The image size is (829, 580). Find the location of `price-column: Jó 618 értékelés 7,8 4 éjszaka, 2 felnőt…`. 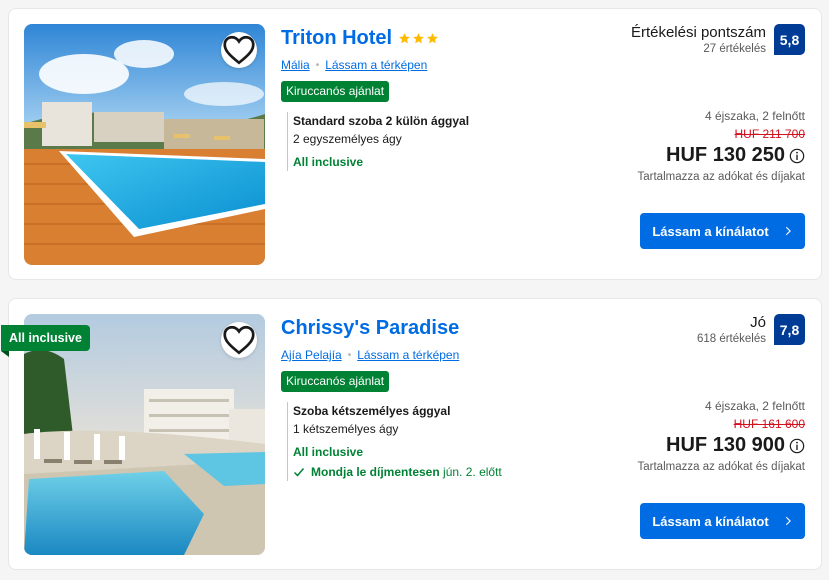

price-column: Jó 618 értékelés 7,8 4 éjszaka, 2 felnőt… is located at coordinates (685, 393).